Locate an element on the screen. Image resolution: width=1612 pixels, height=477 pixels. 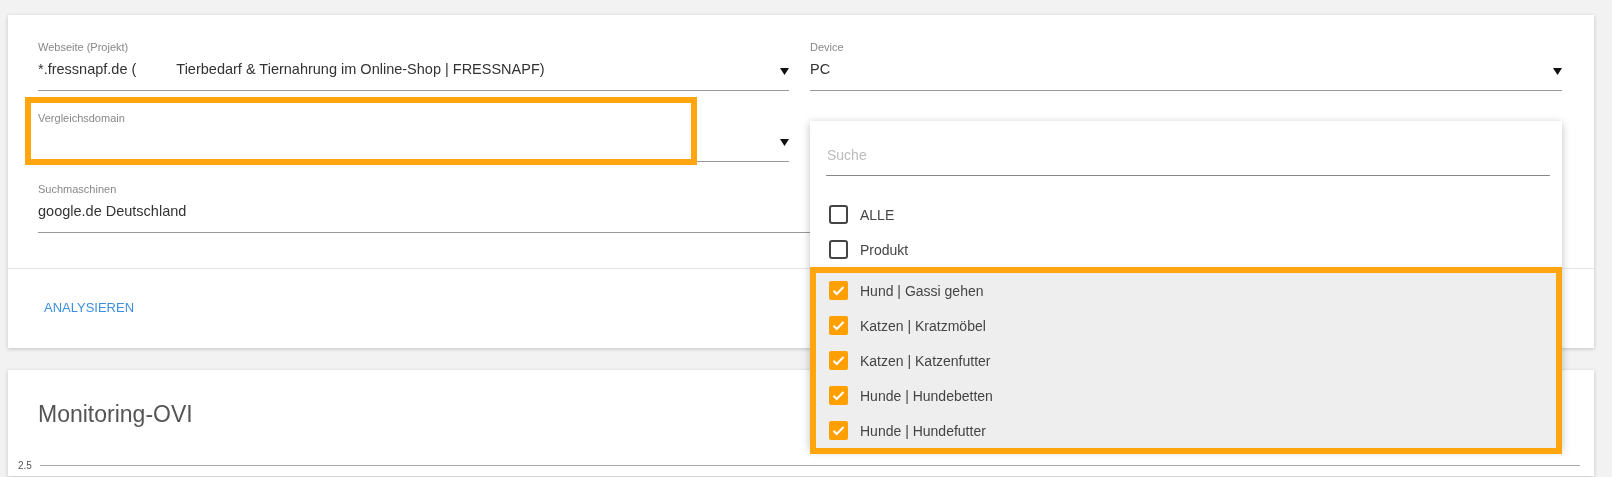
field-value: PC is located at coordinates (820, 69).